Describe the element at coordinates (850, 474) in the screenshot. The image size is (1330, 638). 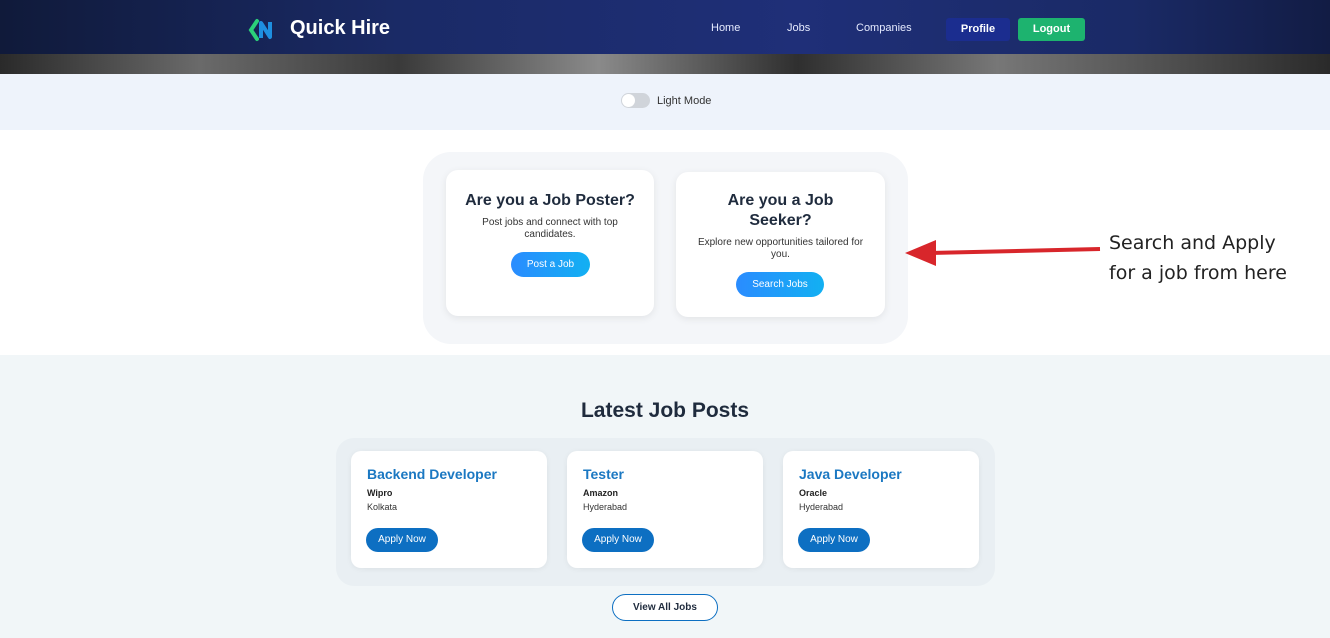
I see `job-title: Java Developer` at that location.